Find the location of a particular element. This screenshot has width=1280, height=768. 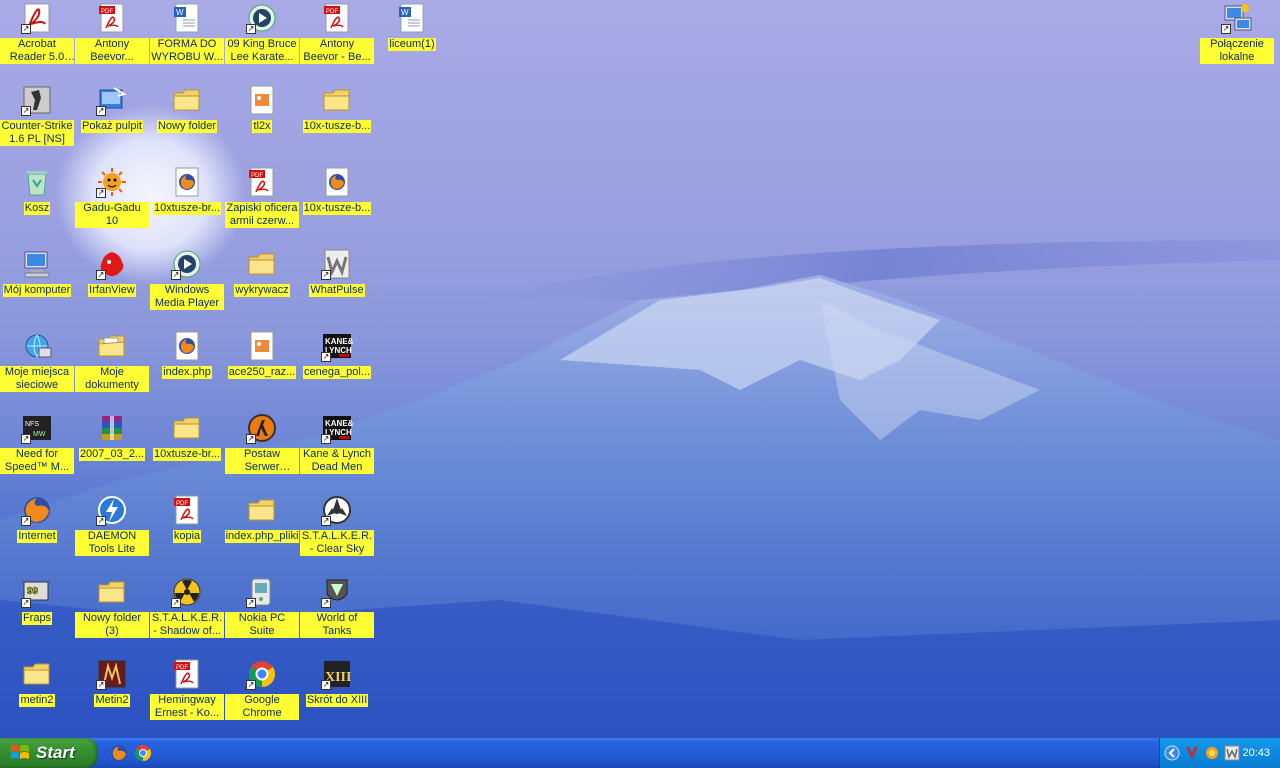

desktop-icon-xiii: XIII ↗ Skrót do XIII is located at coordinates (337, 696).